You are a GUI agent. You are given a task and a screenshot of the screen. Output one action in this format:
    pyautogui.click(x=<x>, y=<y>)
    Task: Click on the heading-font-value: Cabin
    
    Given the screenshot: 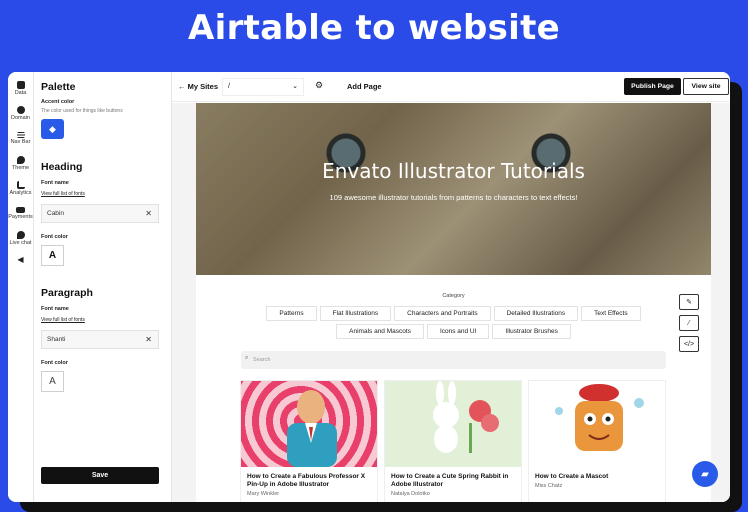 What is the action you would take?
    pyautogui.click(x=55, y=213)
    